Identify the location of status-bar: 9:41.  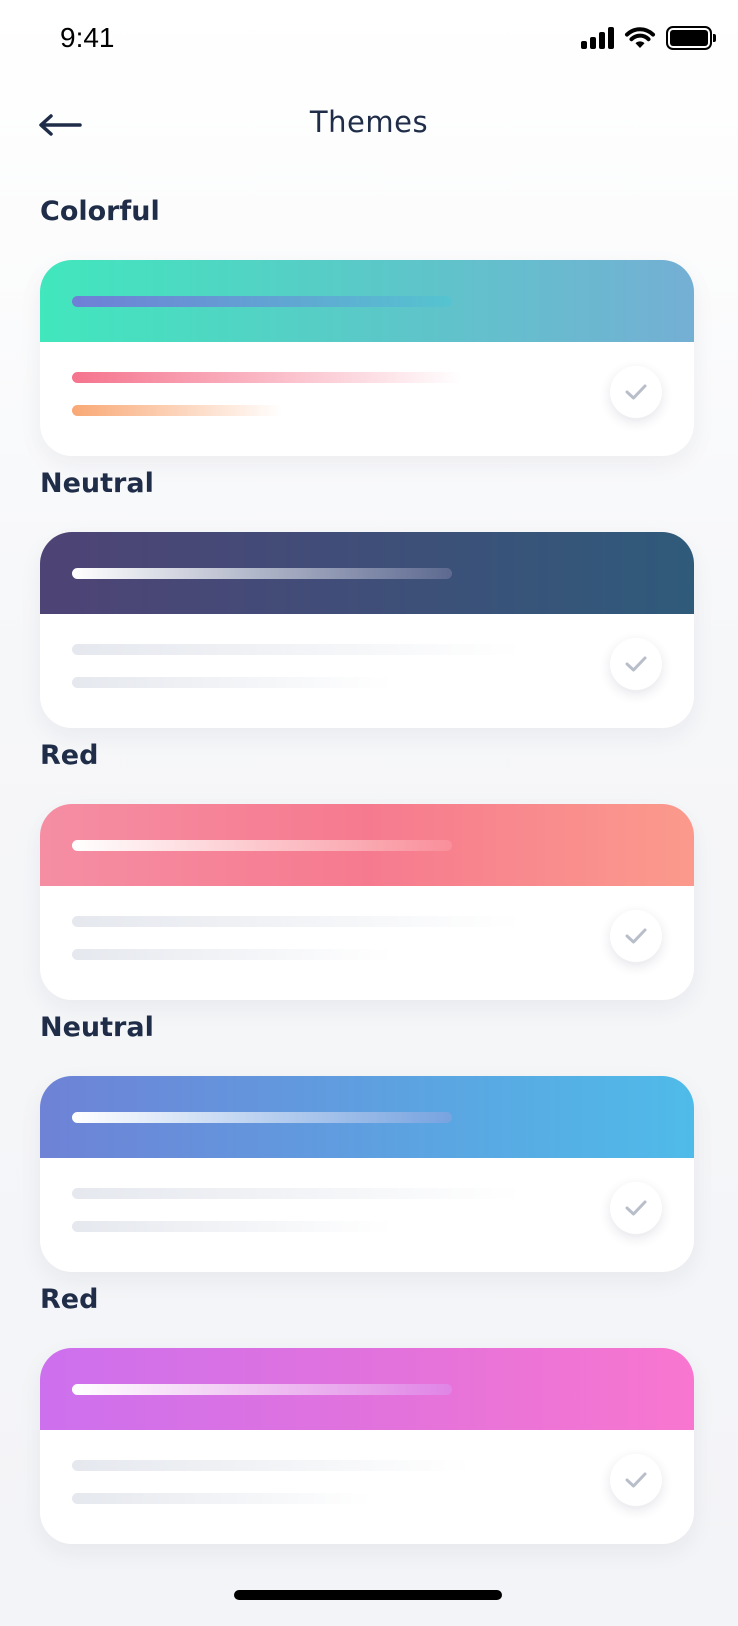
(369, 40).